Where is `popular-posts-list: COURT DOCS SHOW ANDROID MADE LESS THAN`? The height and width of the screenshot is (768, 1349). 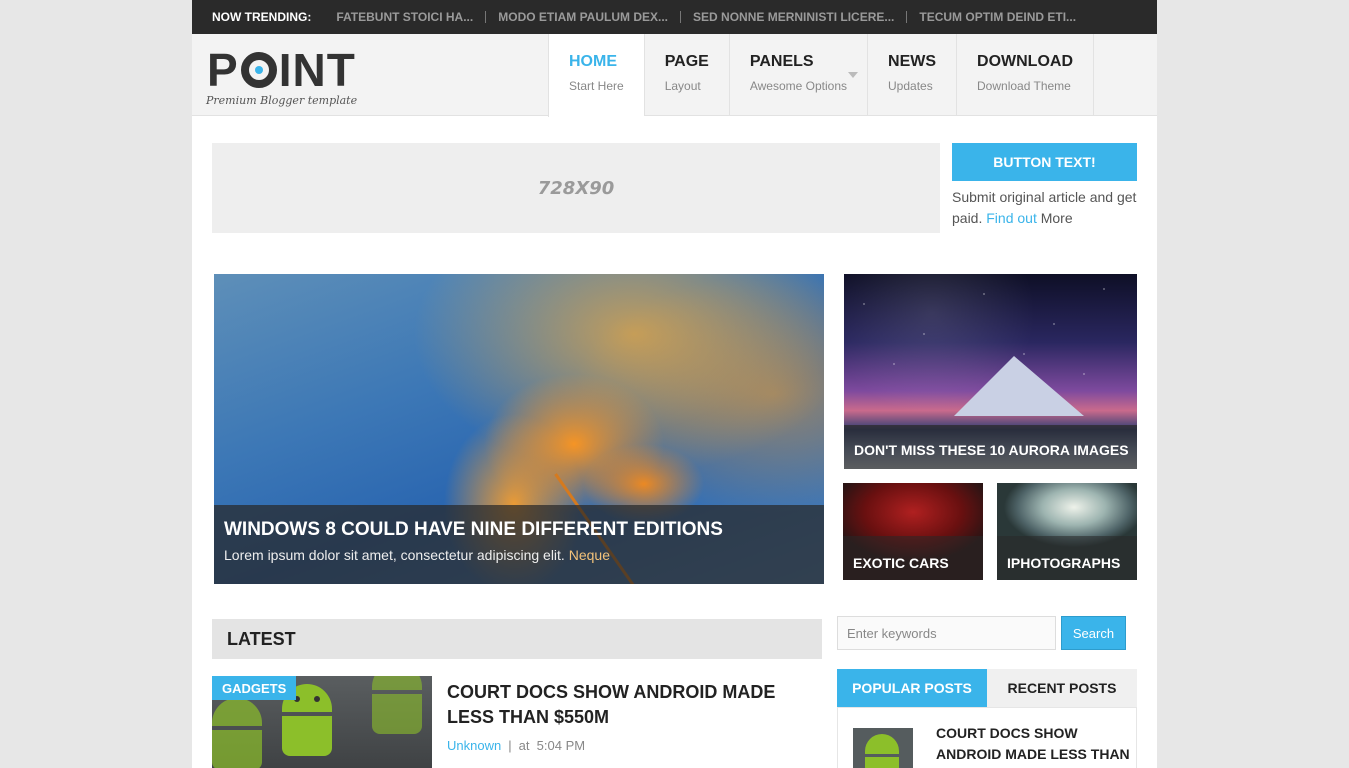 popular-posts-list: COURT DOCS SHOW ANDROID MADE LESS THAN is located at coordinates (987, 737).